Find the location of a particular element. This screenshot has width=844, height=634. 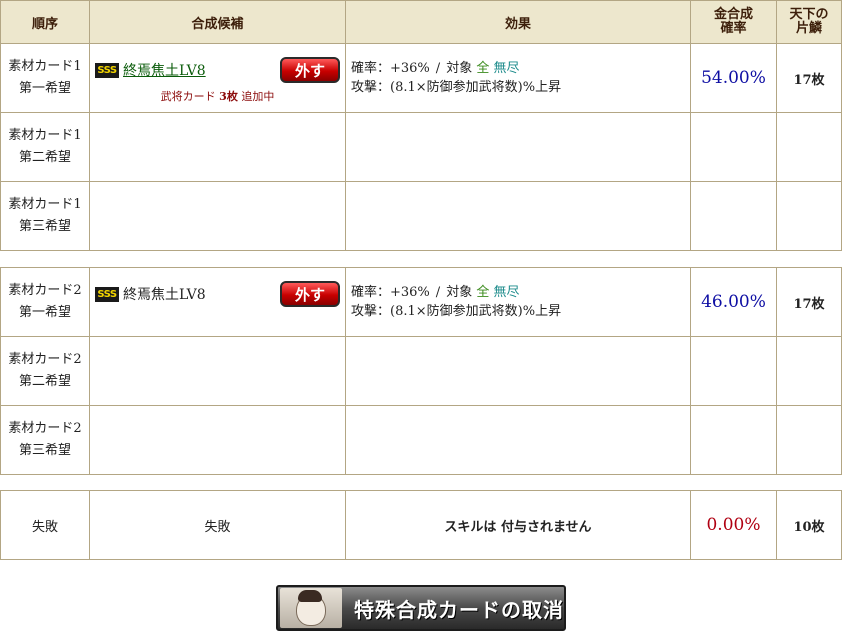

fail-skill-cell: スキルは 付与されません is located at coordinates (518, 525).